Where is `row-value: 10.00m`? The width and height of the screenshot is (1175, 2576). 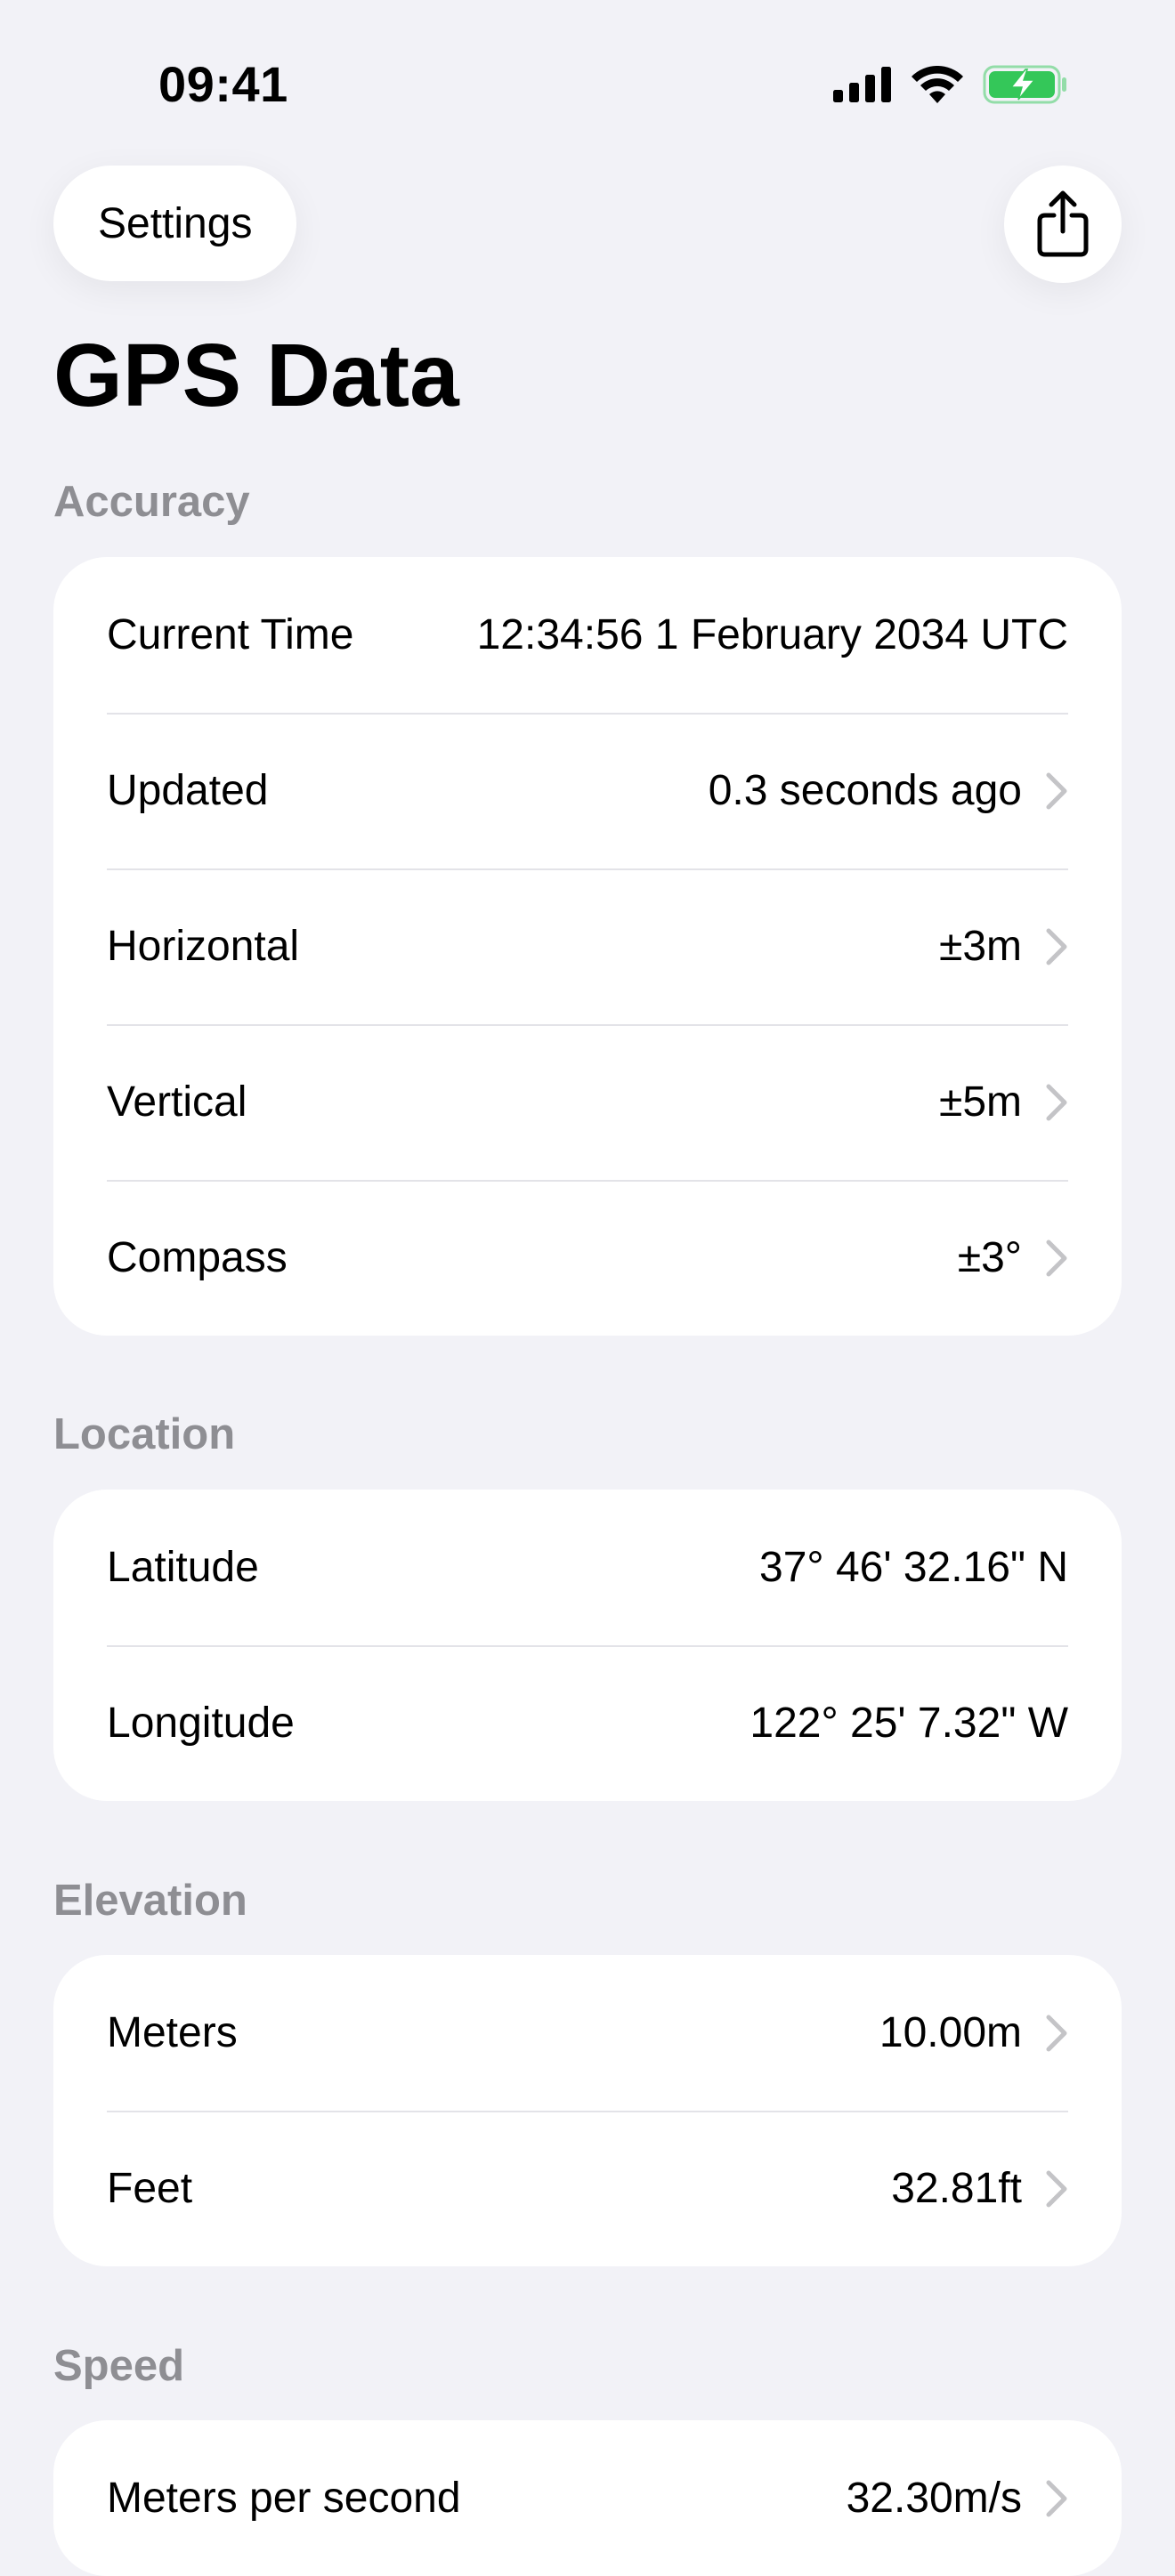
row-value: 10.00m is located at coordinates (951, 2032).